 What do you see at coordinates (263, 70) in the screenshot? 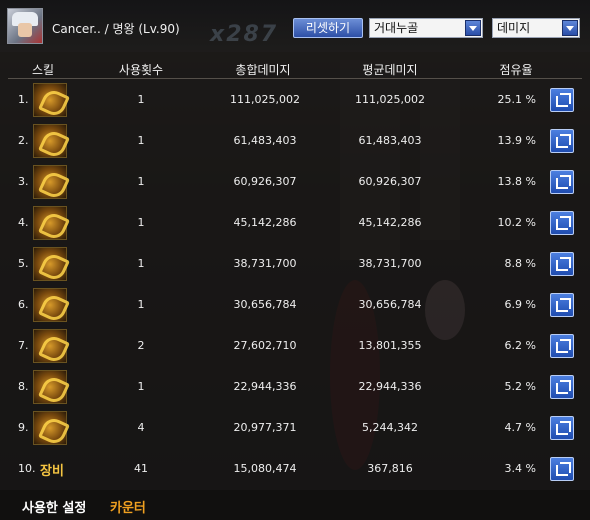
I see `column-header-total: 총합데미지` at bounding box center [263, 70].